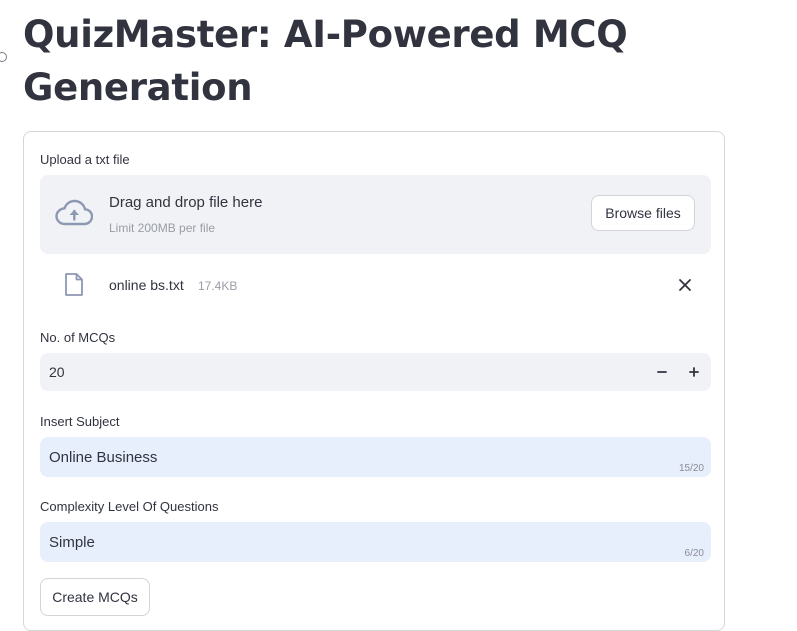 This screenshot has width=797, height=631. What do you see at coordinates (162, 228) in the screenshot?
I see `dropzone-limit: Limit 200MB per file` at bounding box center [162, 228].